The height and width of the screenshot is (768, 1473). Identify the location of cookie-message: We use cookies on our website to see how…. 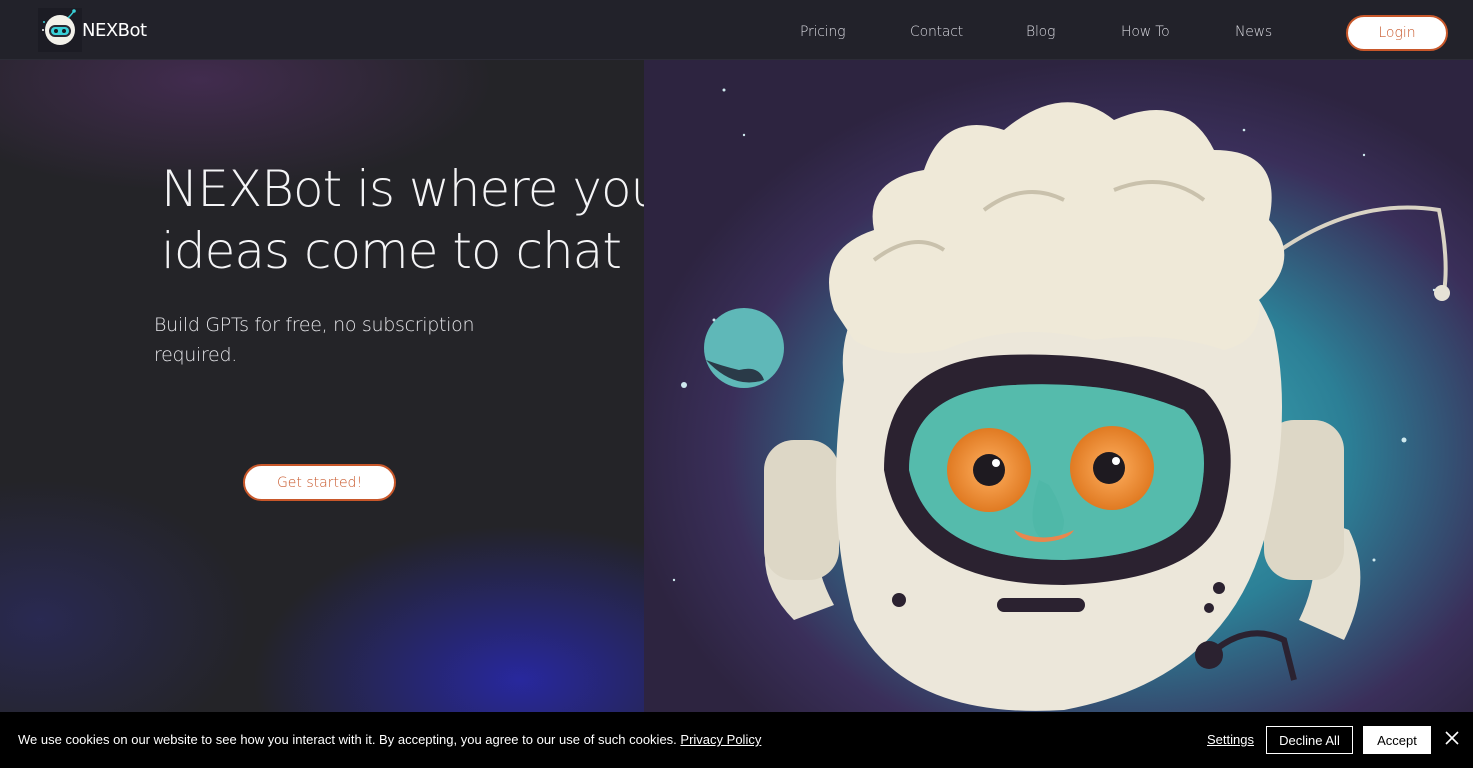
(389, 739).